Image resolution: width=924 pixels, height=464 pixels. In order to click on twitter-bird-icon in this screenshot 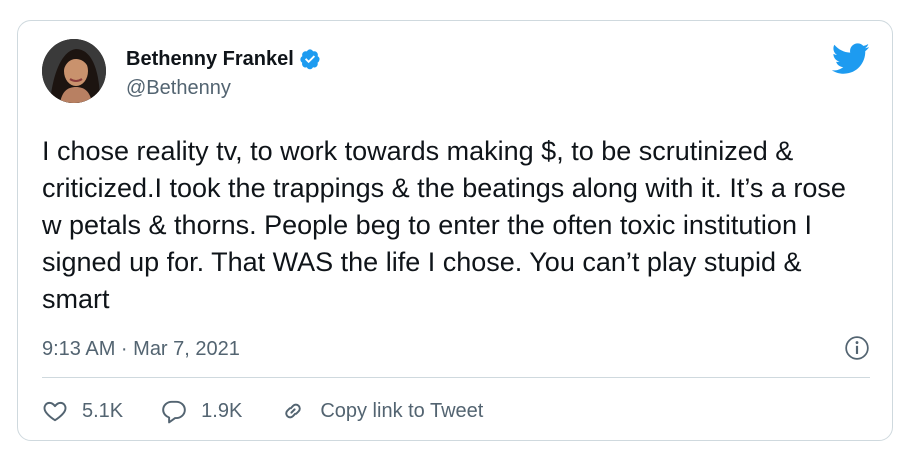, I will do `click(851, 59)`.